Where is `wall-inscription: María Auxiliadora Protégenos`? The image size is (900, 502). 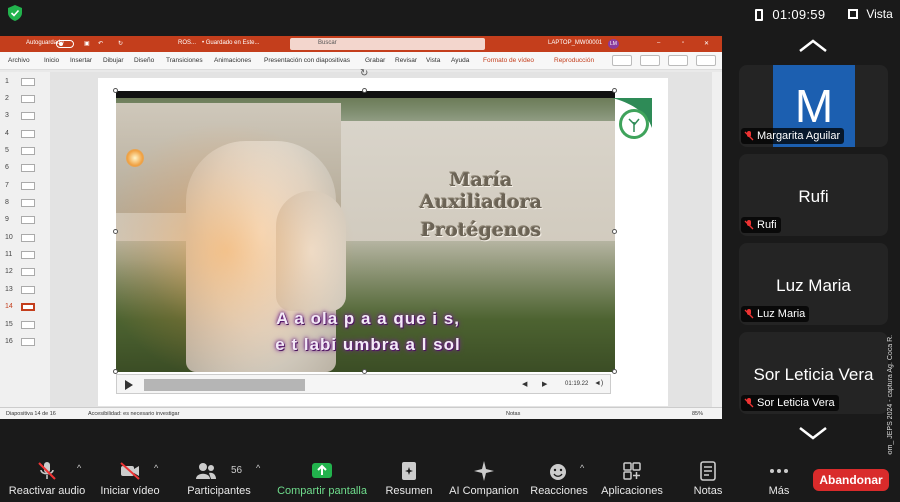 wall-inscription: María Auxiliadora Protégenos is located at coordinates (481, 205).